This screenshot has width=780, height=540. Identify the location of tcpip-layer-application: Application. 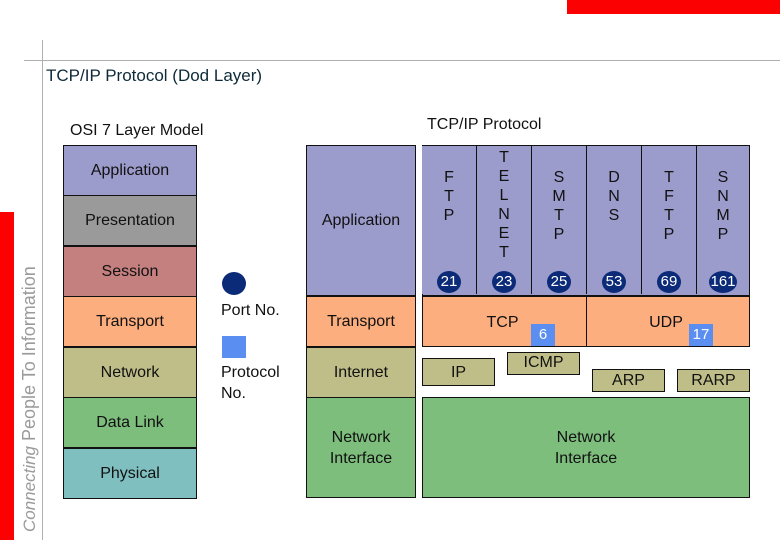
(361, 220).